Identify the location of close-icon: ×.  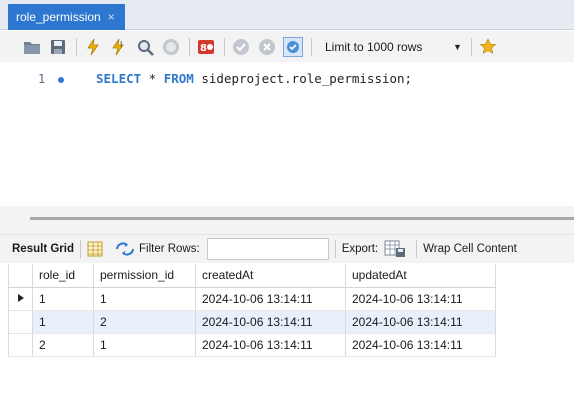
(111, 17).